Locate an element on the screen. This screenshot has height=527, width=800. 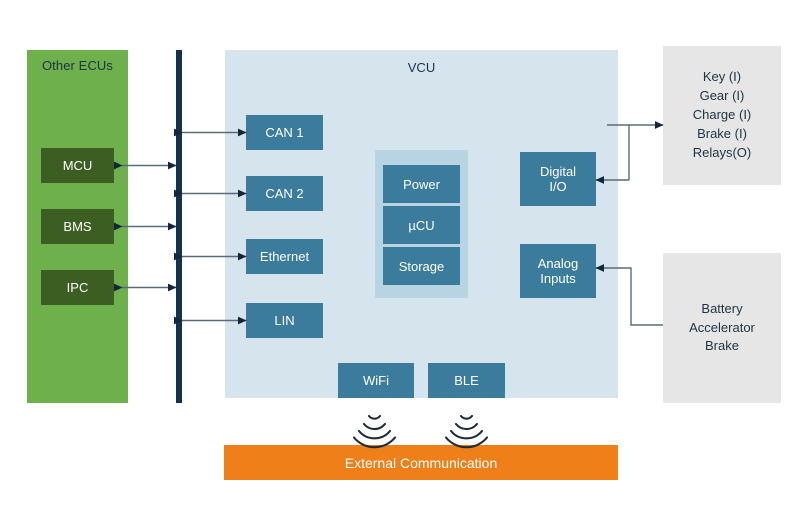
ecu-block-mcu-label: MCU is located at coordinates (77, 165).